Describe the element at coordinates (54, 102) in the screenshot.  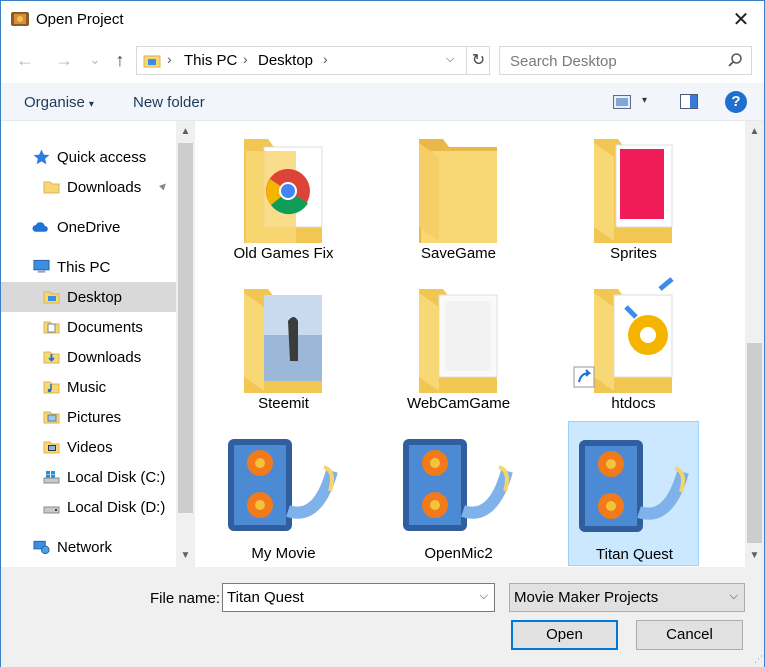
I see `organise-label: Organise` at that location.